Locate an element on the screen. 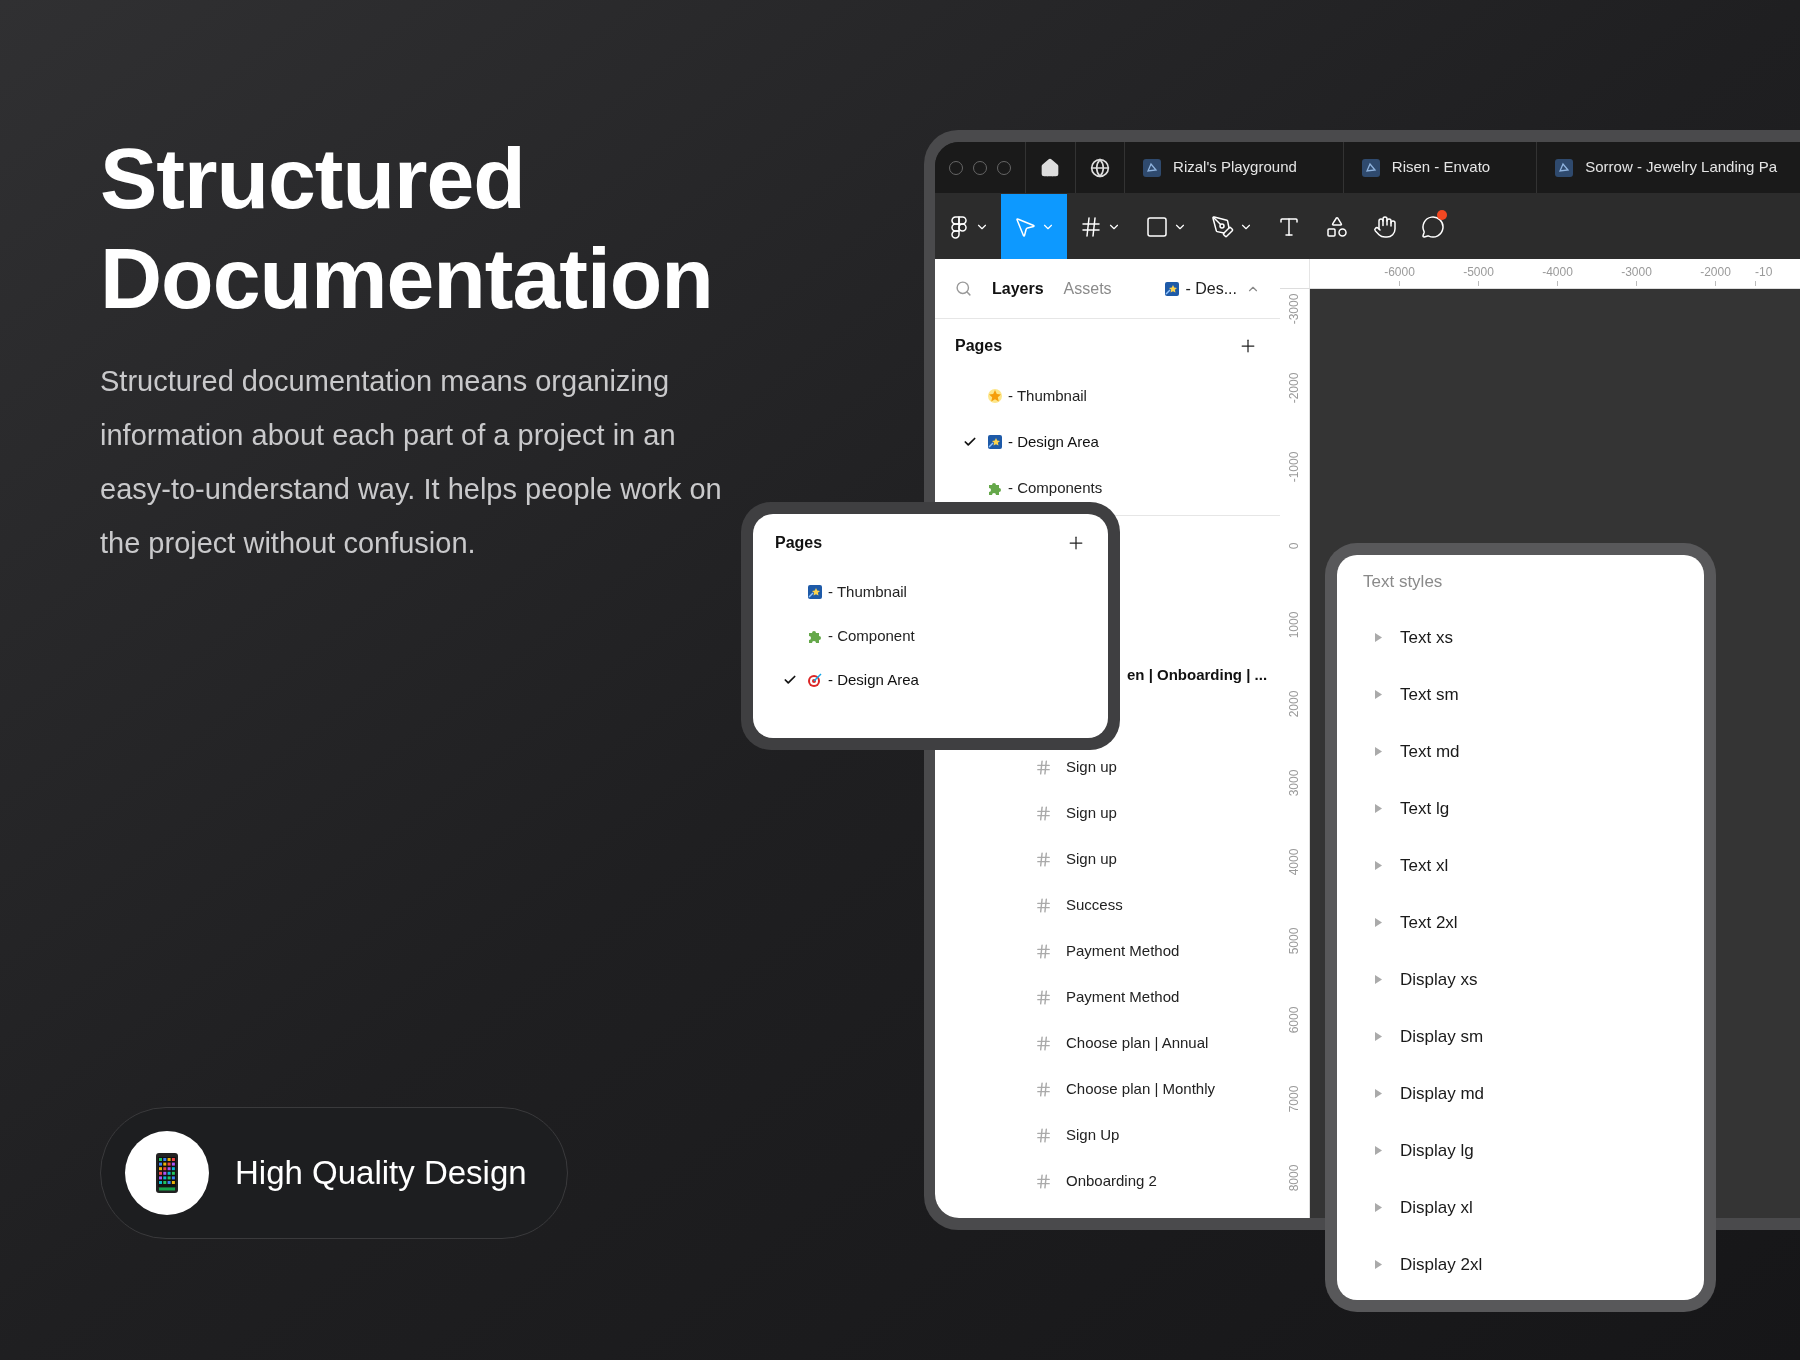  ruler-label: 1000 is located at coordinates (1294, 624).